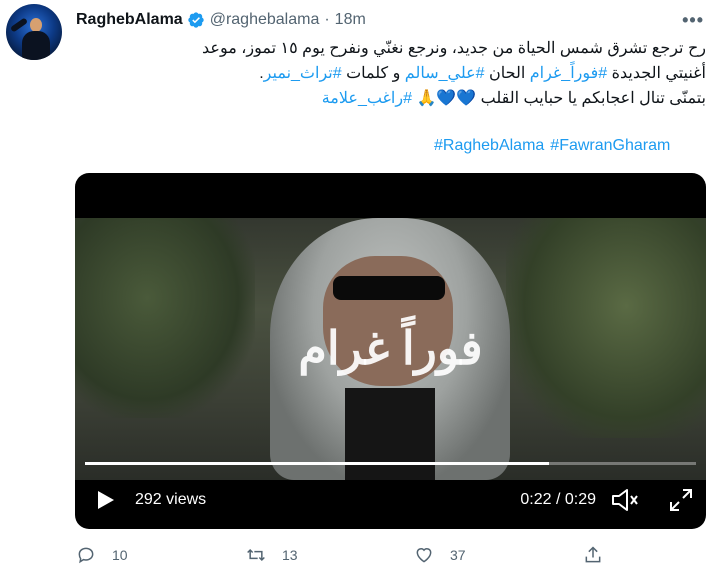 The height and width of the screenshot is (577, 726). Describe the element at coordinates (367, 98) in the screenshot. I see `hashtag-link: #راغب_علامة` at that location.